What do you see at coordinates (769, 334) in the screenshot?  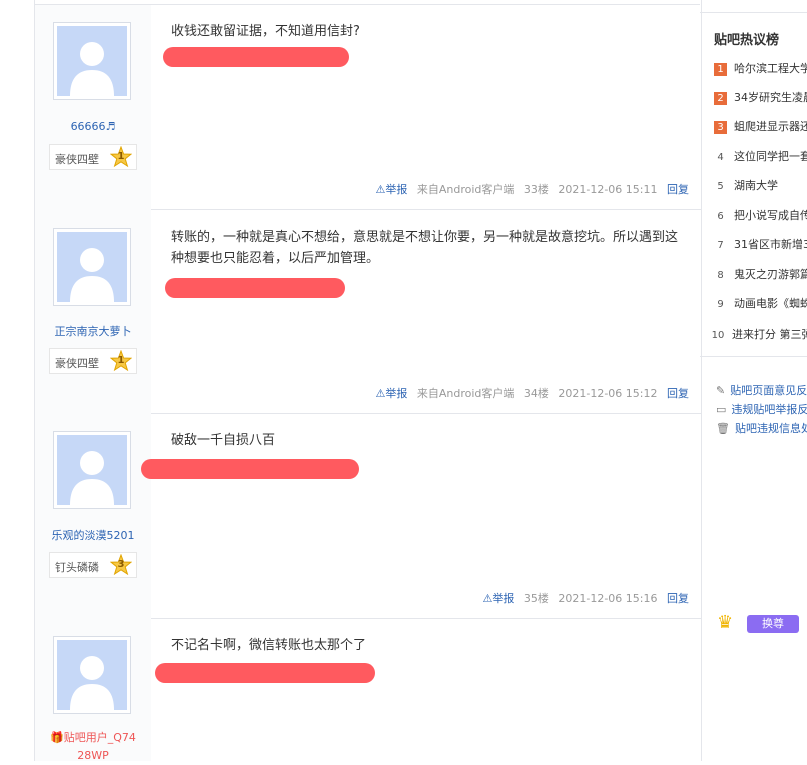 I see `hot-item-text: 进来打分 第三弹` at bounding box center [769, 334].